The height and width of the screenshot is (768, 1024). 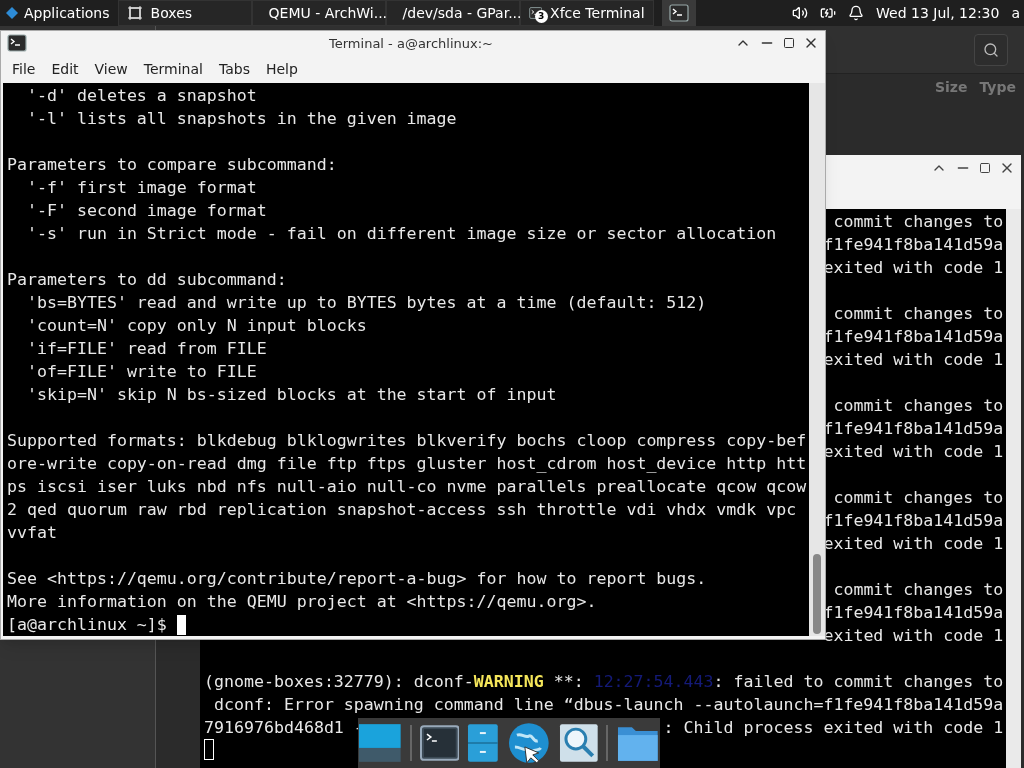 What do you see at coordinates (407, 487) in the screenshot?
I see `terminal-line: ps iscsi iser luks nbd nfs null-aio null-co nvme parallels preallocate qcow qcow` at bounding box center [407, 487].